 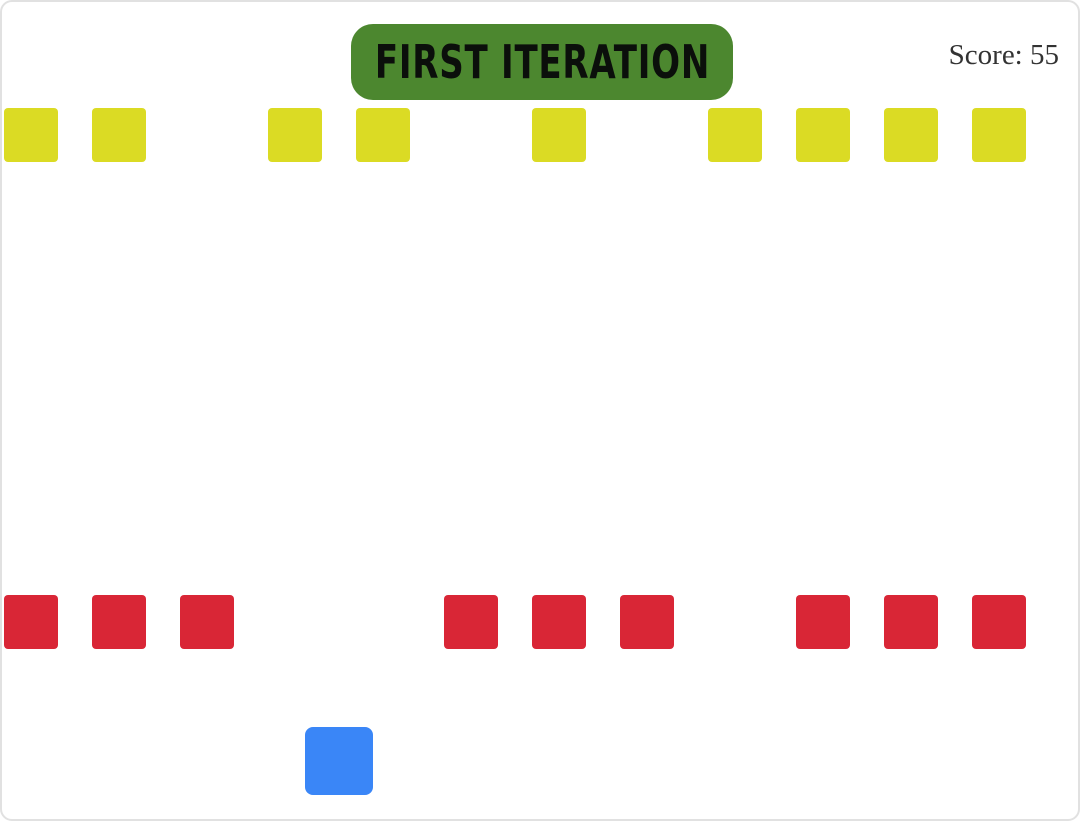 What do you see at coordinates (1003, 55) in the screenshot?
I see `score-display: Score: 55` at bounding box center [1003, 55].